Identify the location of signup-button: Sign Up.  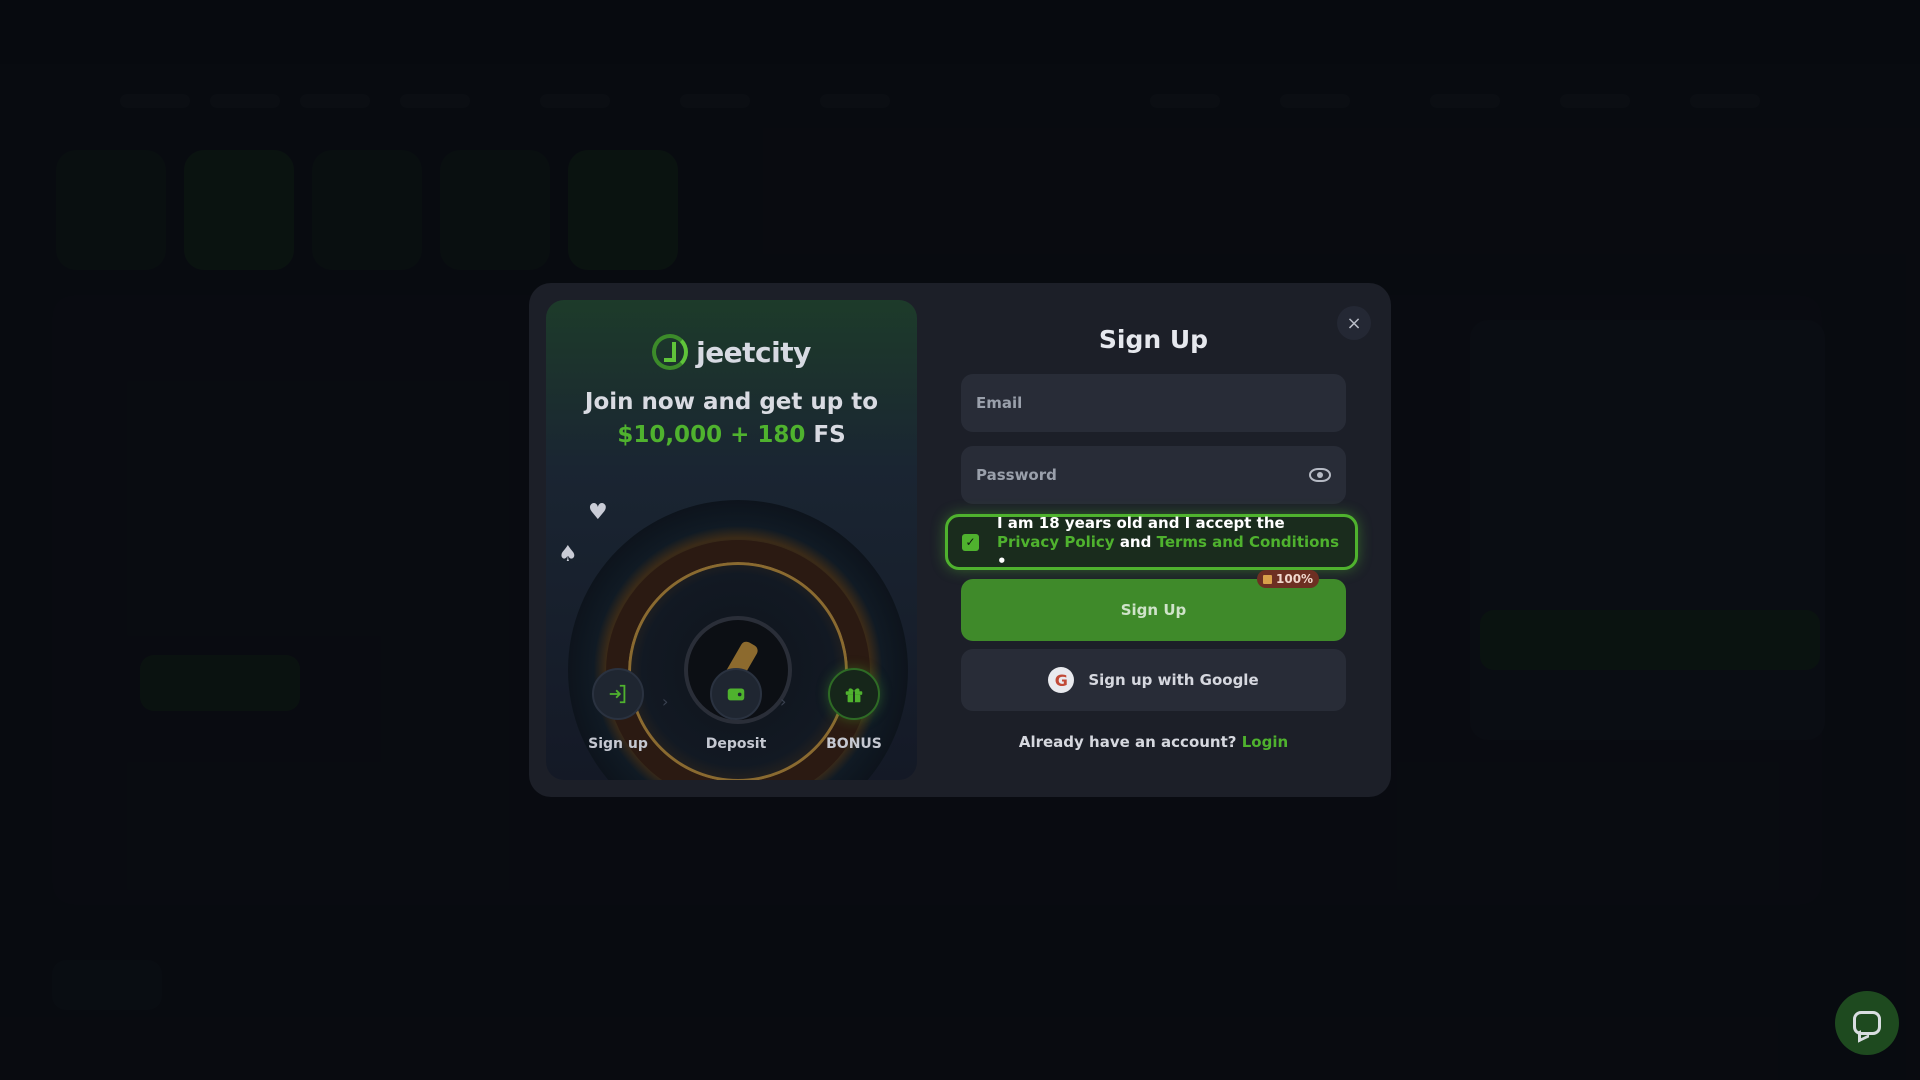
(1153, 610).